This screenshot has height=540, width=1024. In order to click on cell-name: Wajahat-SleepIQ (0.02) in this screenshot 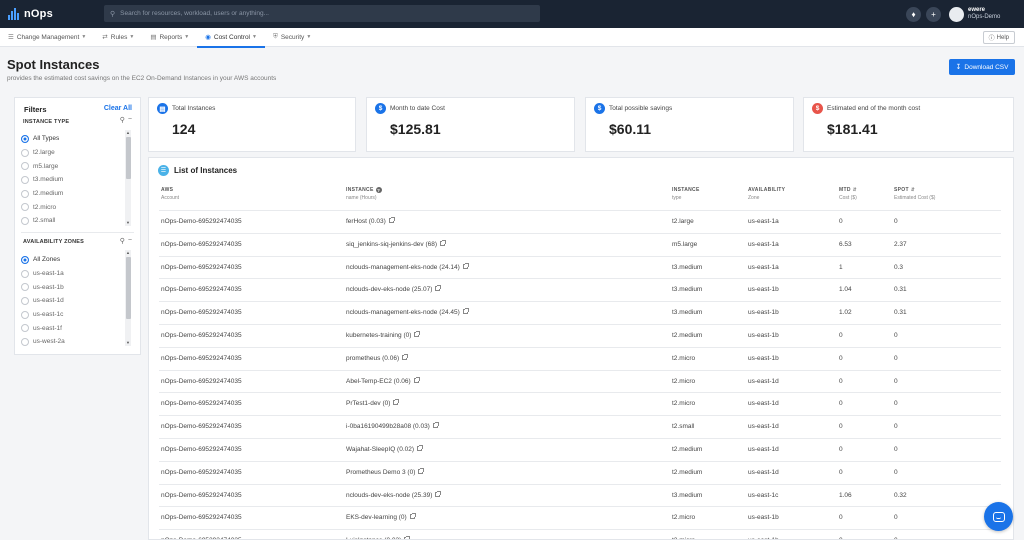, I will do `click(385, 448)`.